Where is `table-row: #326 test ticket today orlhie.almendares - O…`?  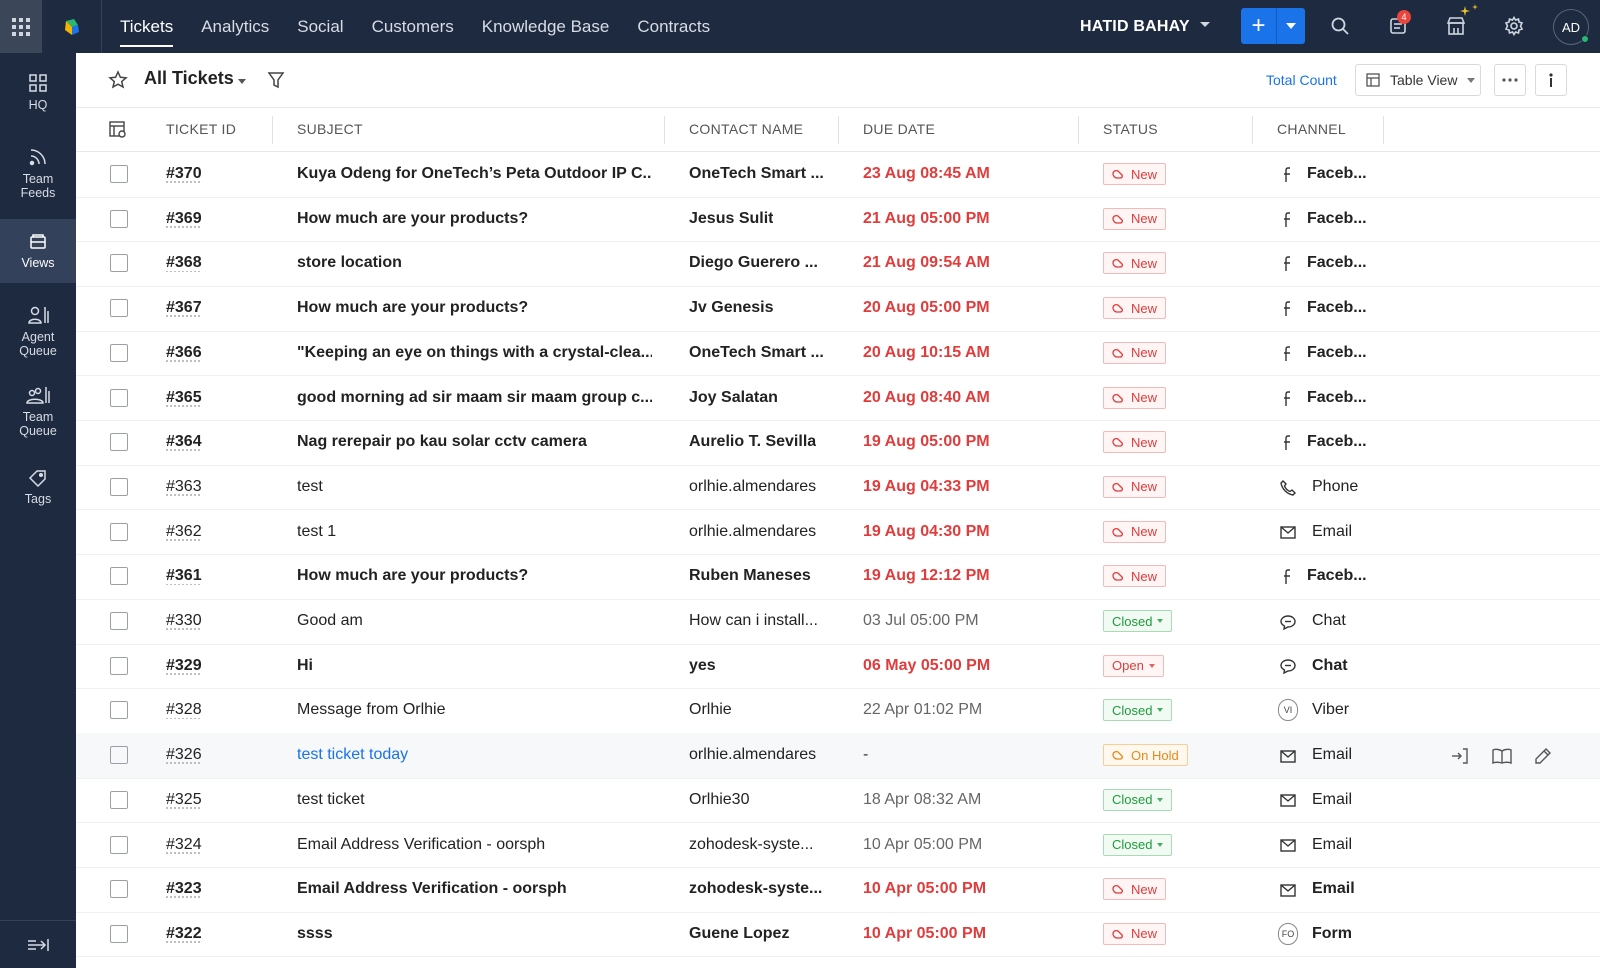 table-row: #326 test ticket today orlhie.almendares - O… is located at coordinates (838, 756).